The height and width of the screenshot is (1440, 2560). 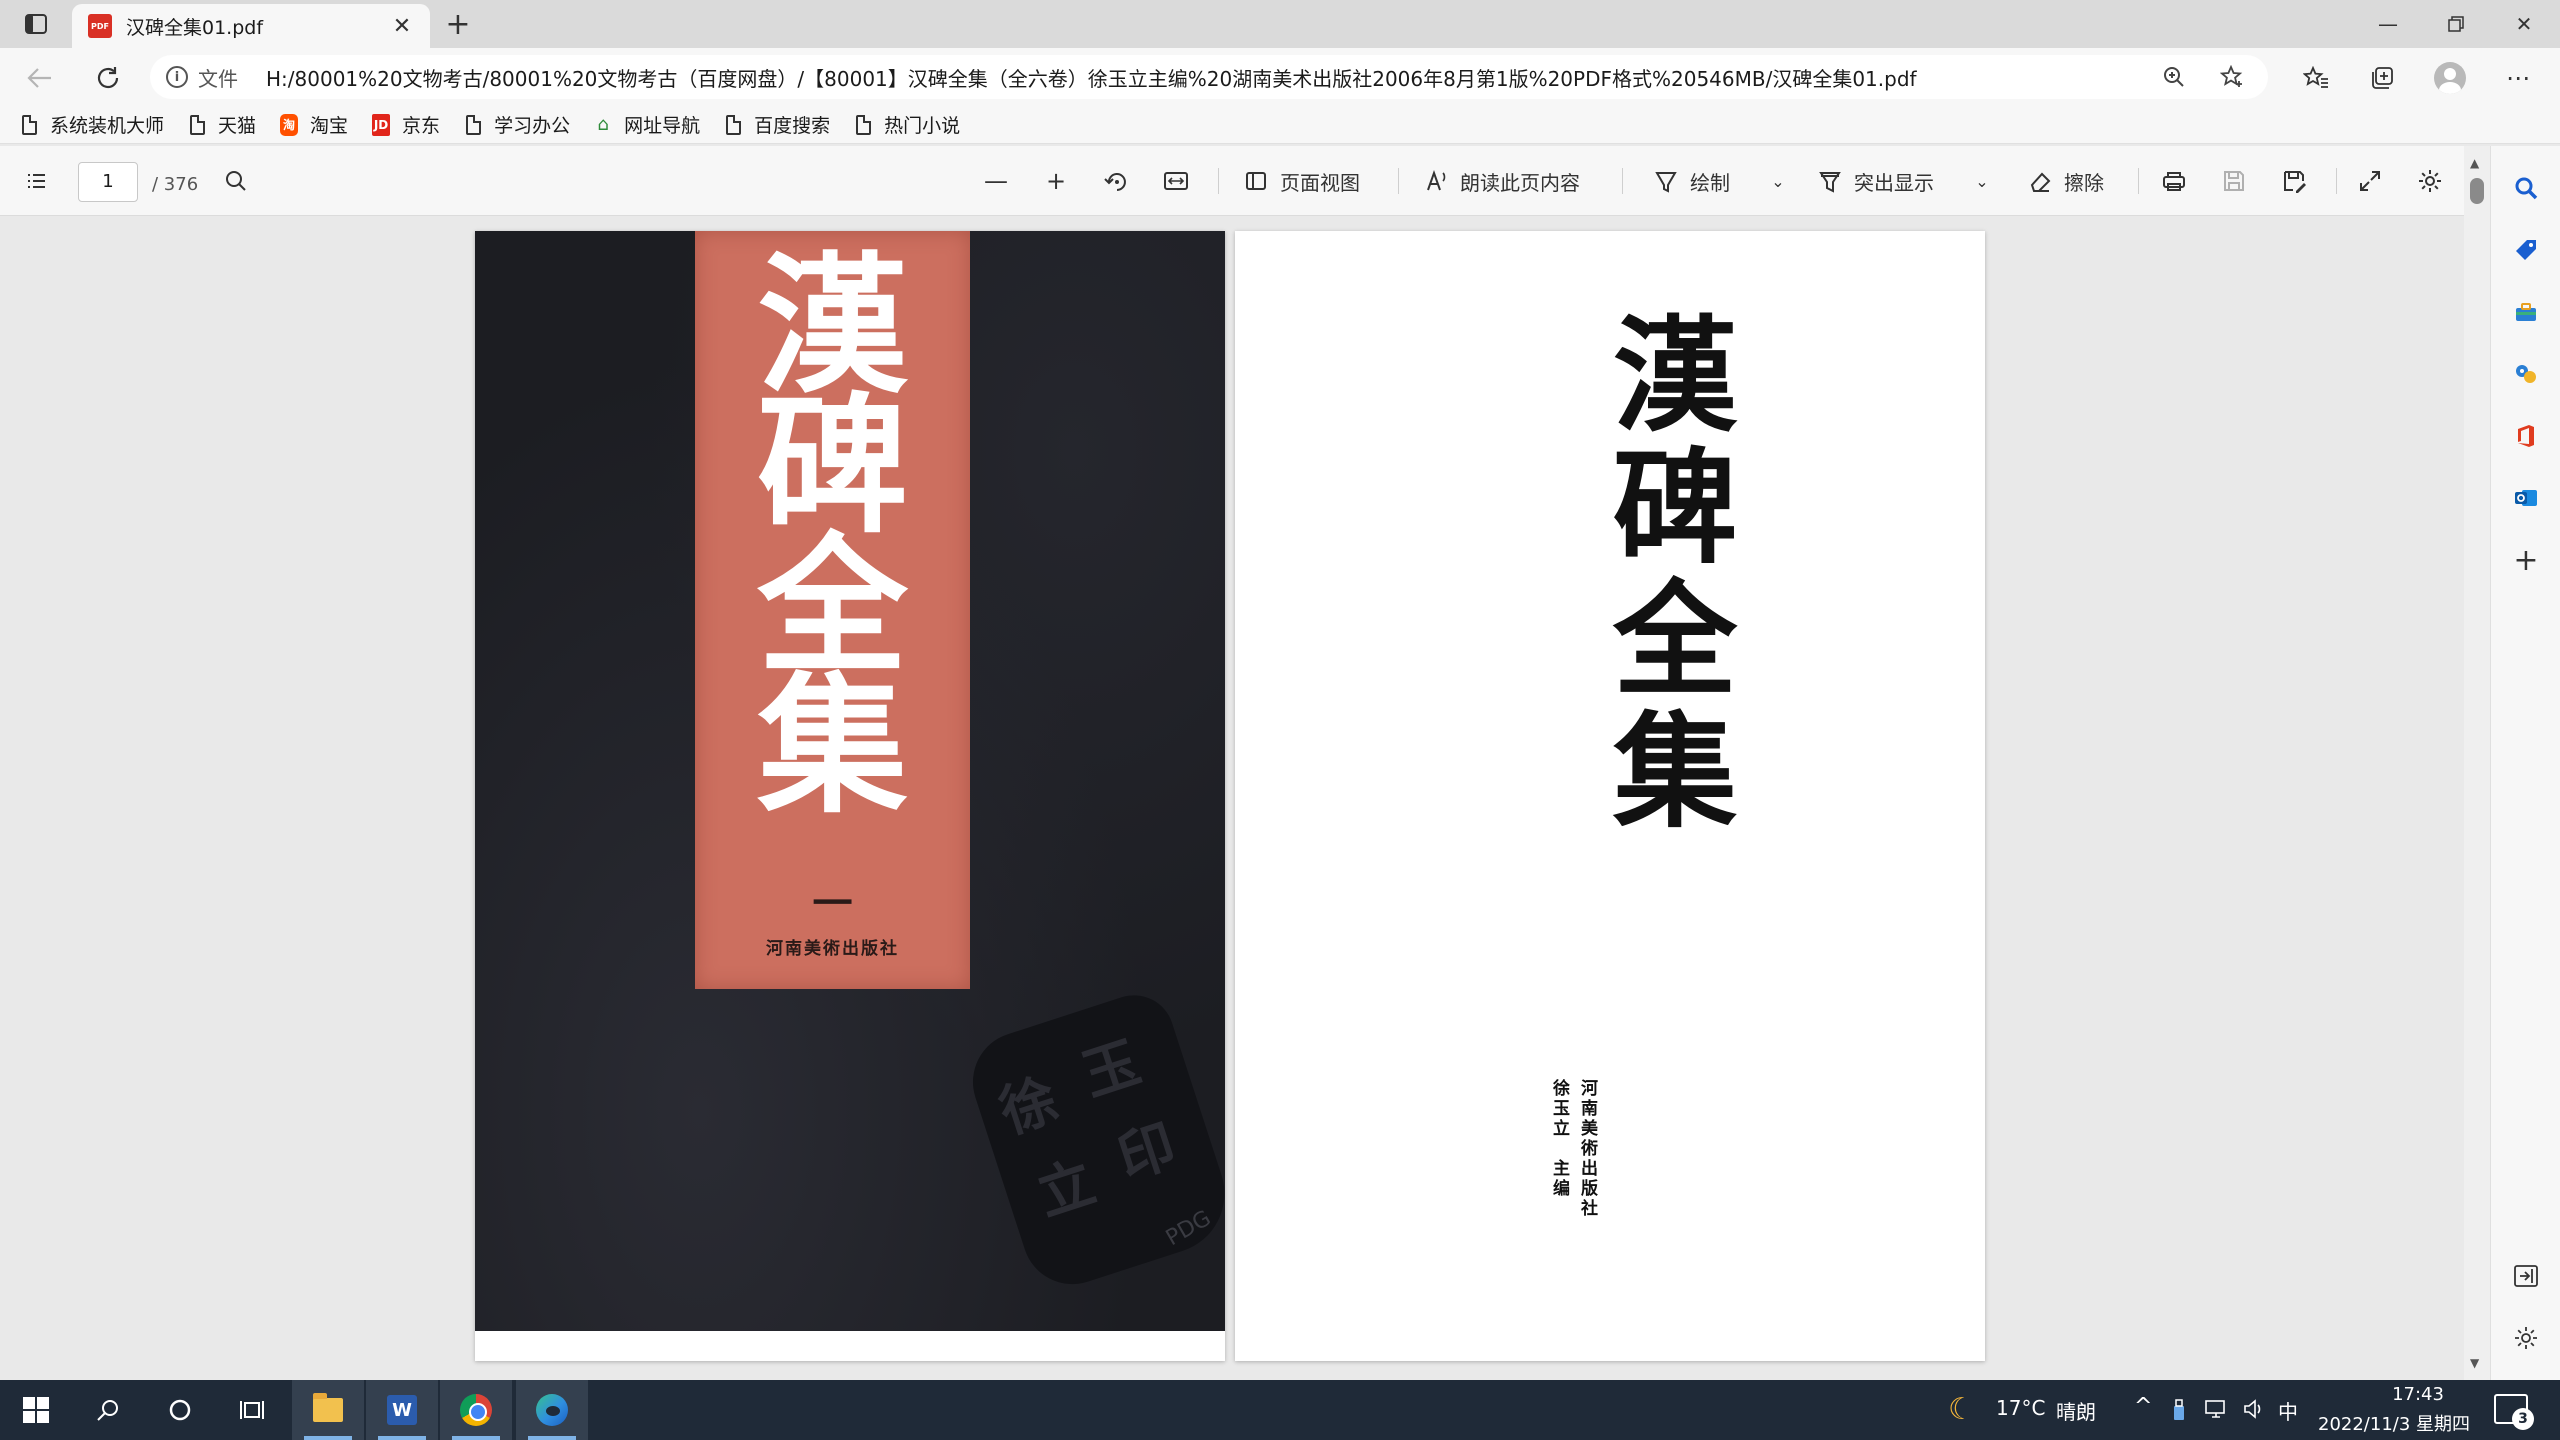 I want to click on taskbar-edge, so click(x=552, y=1410).